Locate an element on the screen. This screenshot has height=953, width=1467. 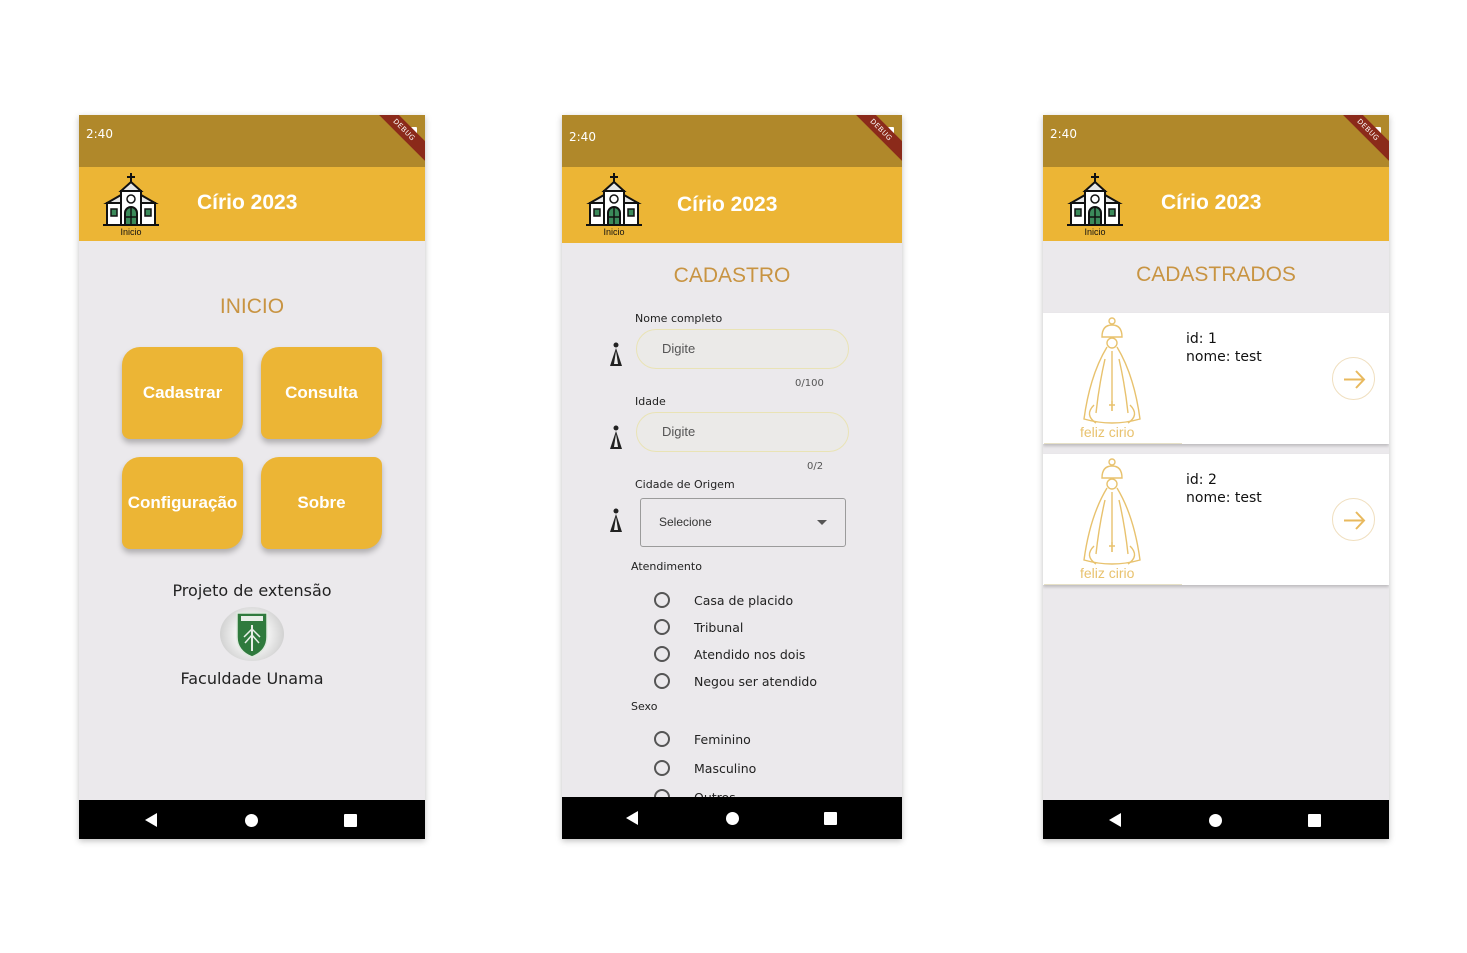
option-label: Tribunal is located at coordinates (719, 627).